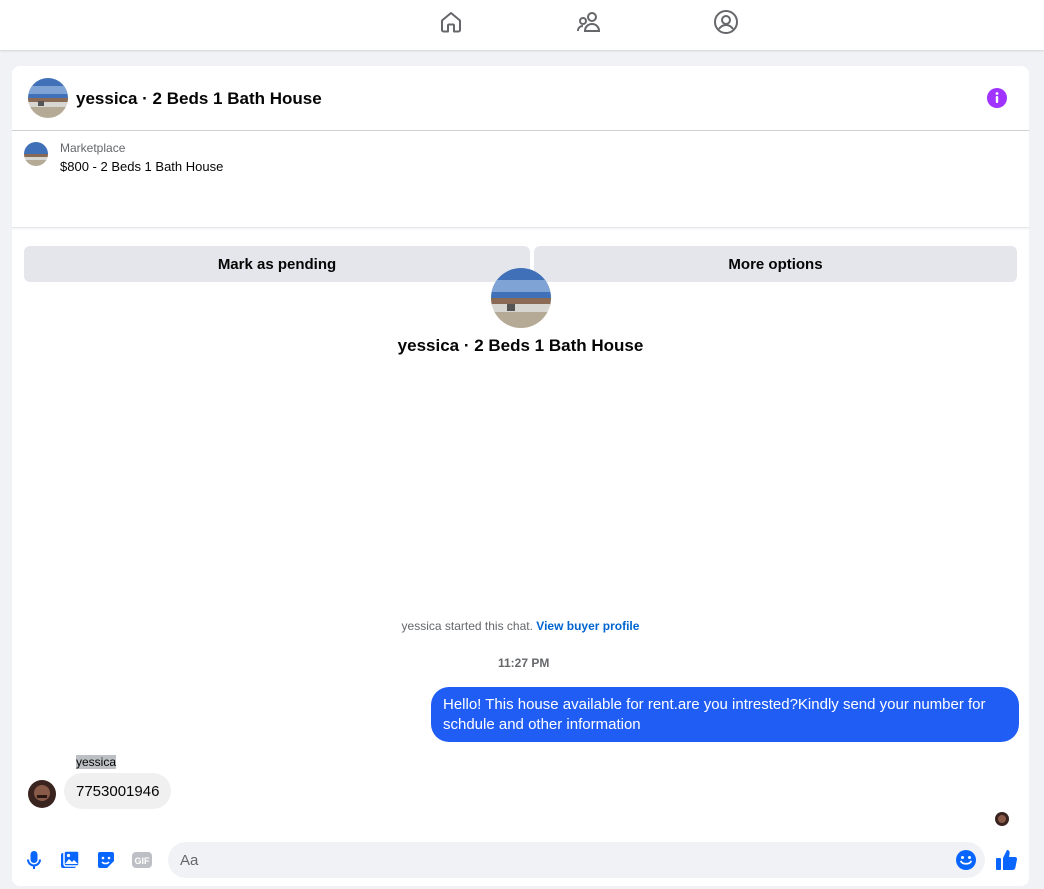  What do you see at coordinates (118, 791) in the screenshot?
I see `incoming-message: 7753001946` at bounding box center [118, 791].